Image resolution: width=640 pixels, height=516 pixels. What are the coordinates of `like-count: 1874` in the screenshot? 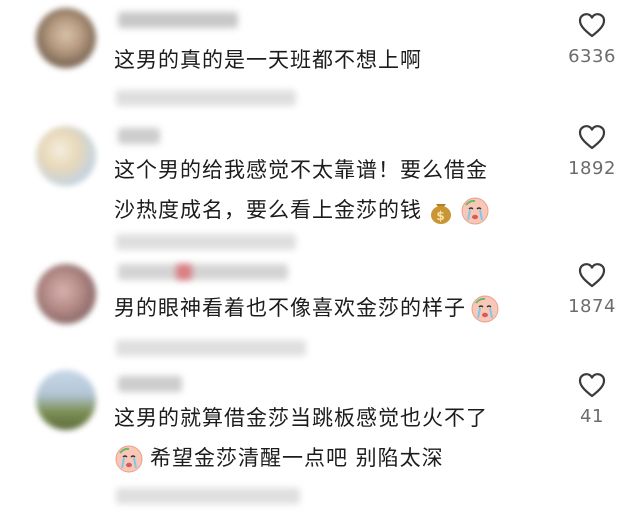 It's located at (592, 306).